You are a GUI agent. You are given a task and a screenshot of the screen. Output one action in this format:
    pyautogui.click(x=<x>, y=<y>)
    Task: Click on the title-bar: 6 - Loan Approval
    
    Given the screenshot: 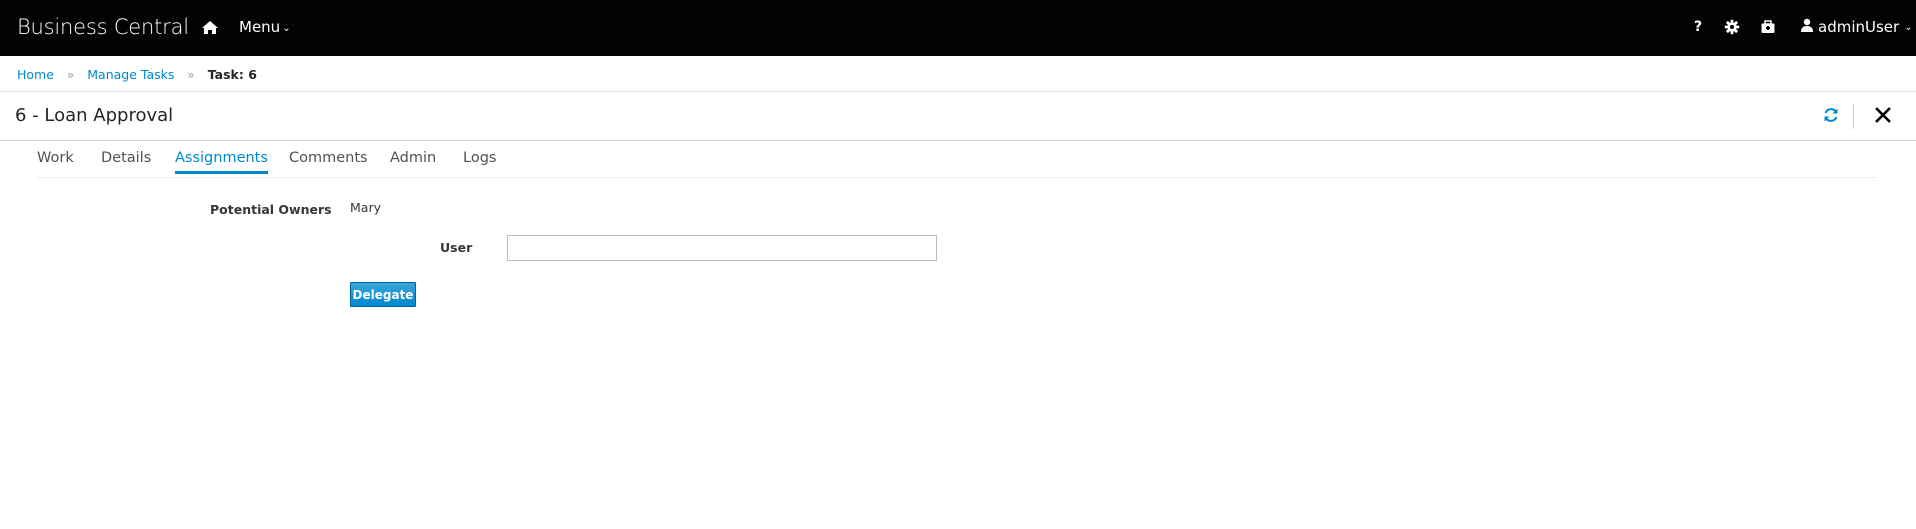 What is the action you would take?
    pyautogui.click(x=958, y=116)
    